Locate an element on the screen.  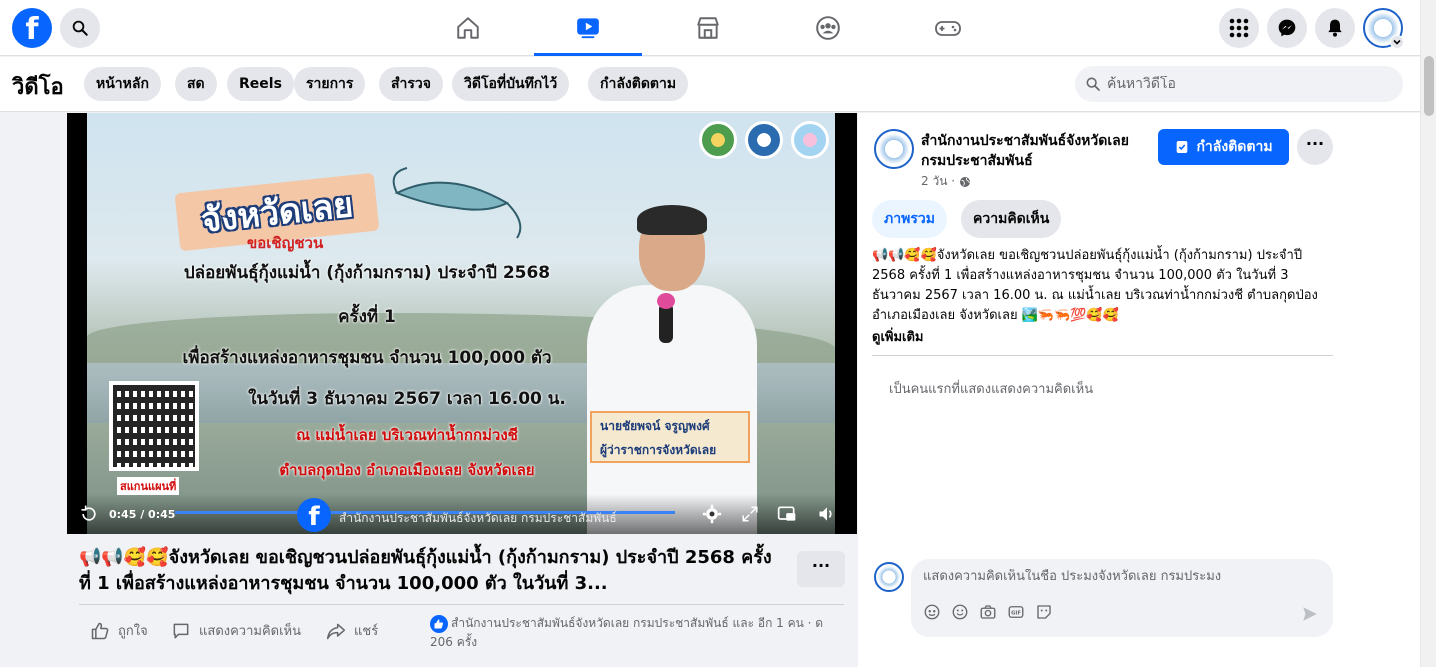
menu-grid-icon is located at coordinates (1239, 28).